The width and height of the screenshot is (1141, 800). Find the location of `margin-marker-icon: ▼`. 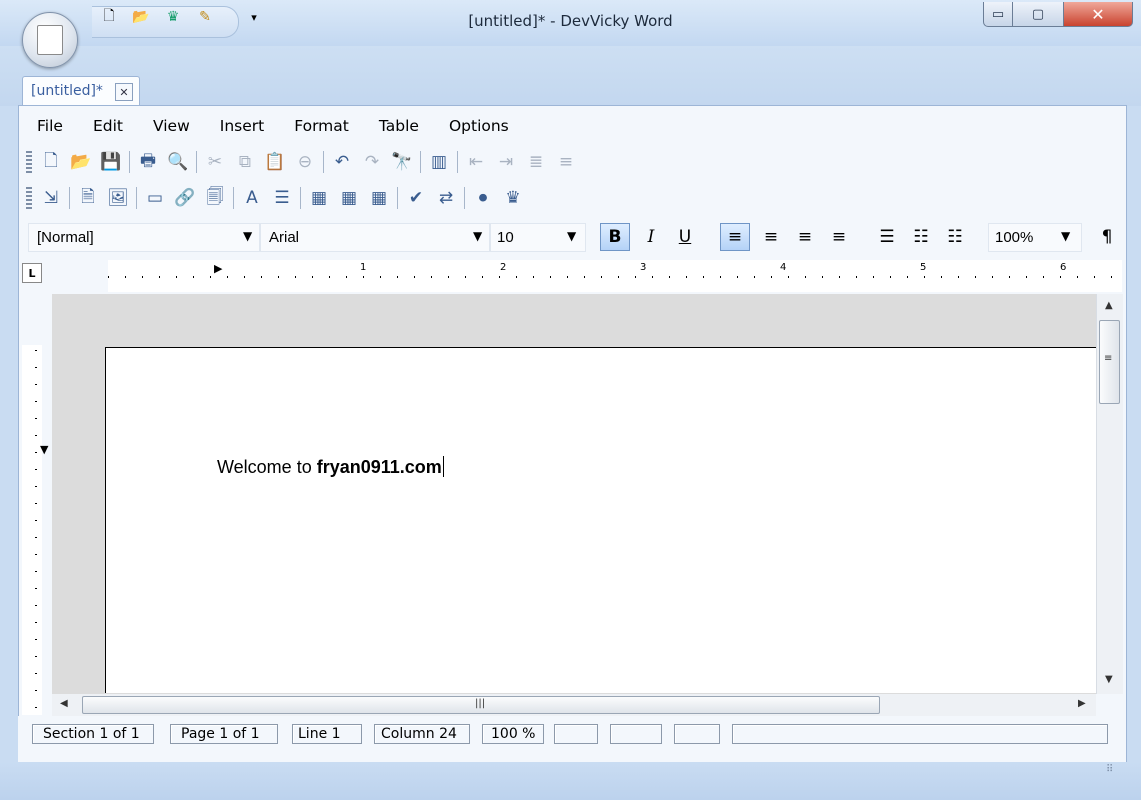

margin-marker-icon: ▼ is located at coordinates (44, 449).